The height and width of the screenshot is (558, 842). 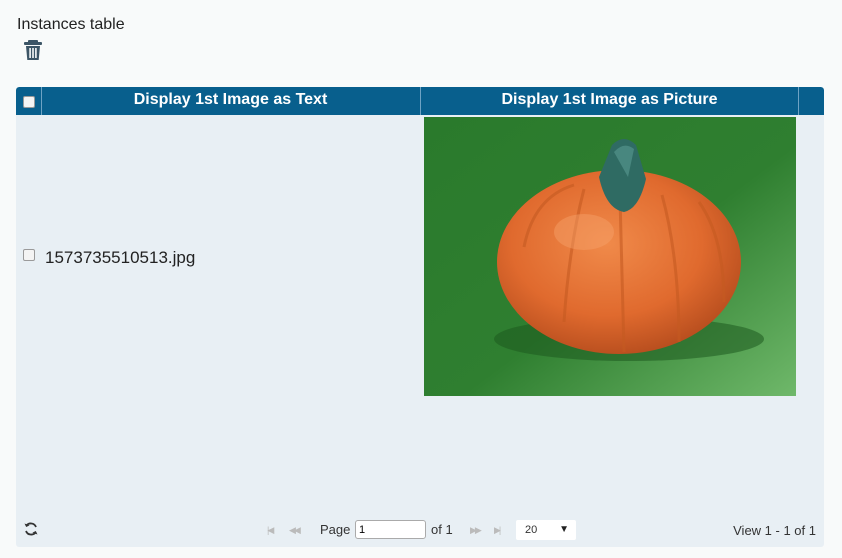 I want to click on page-input, so click(x=390, y=529).